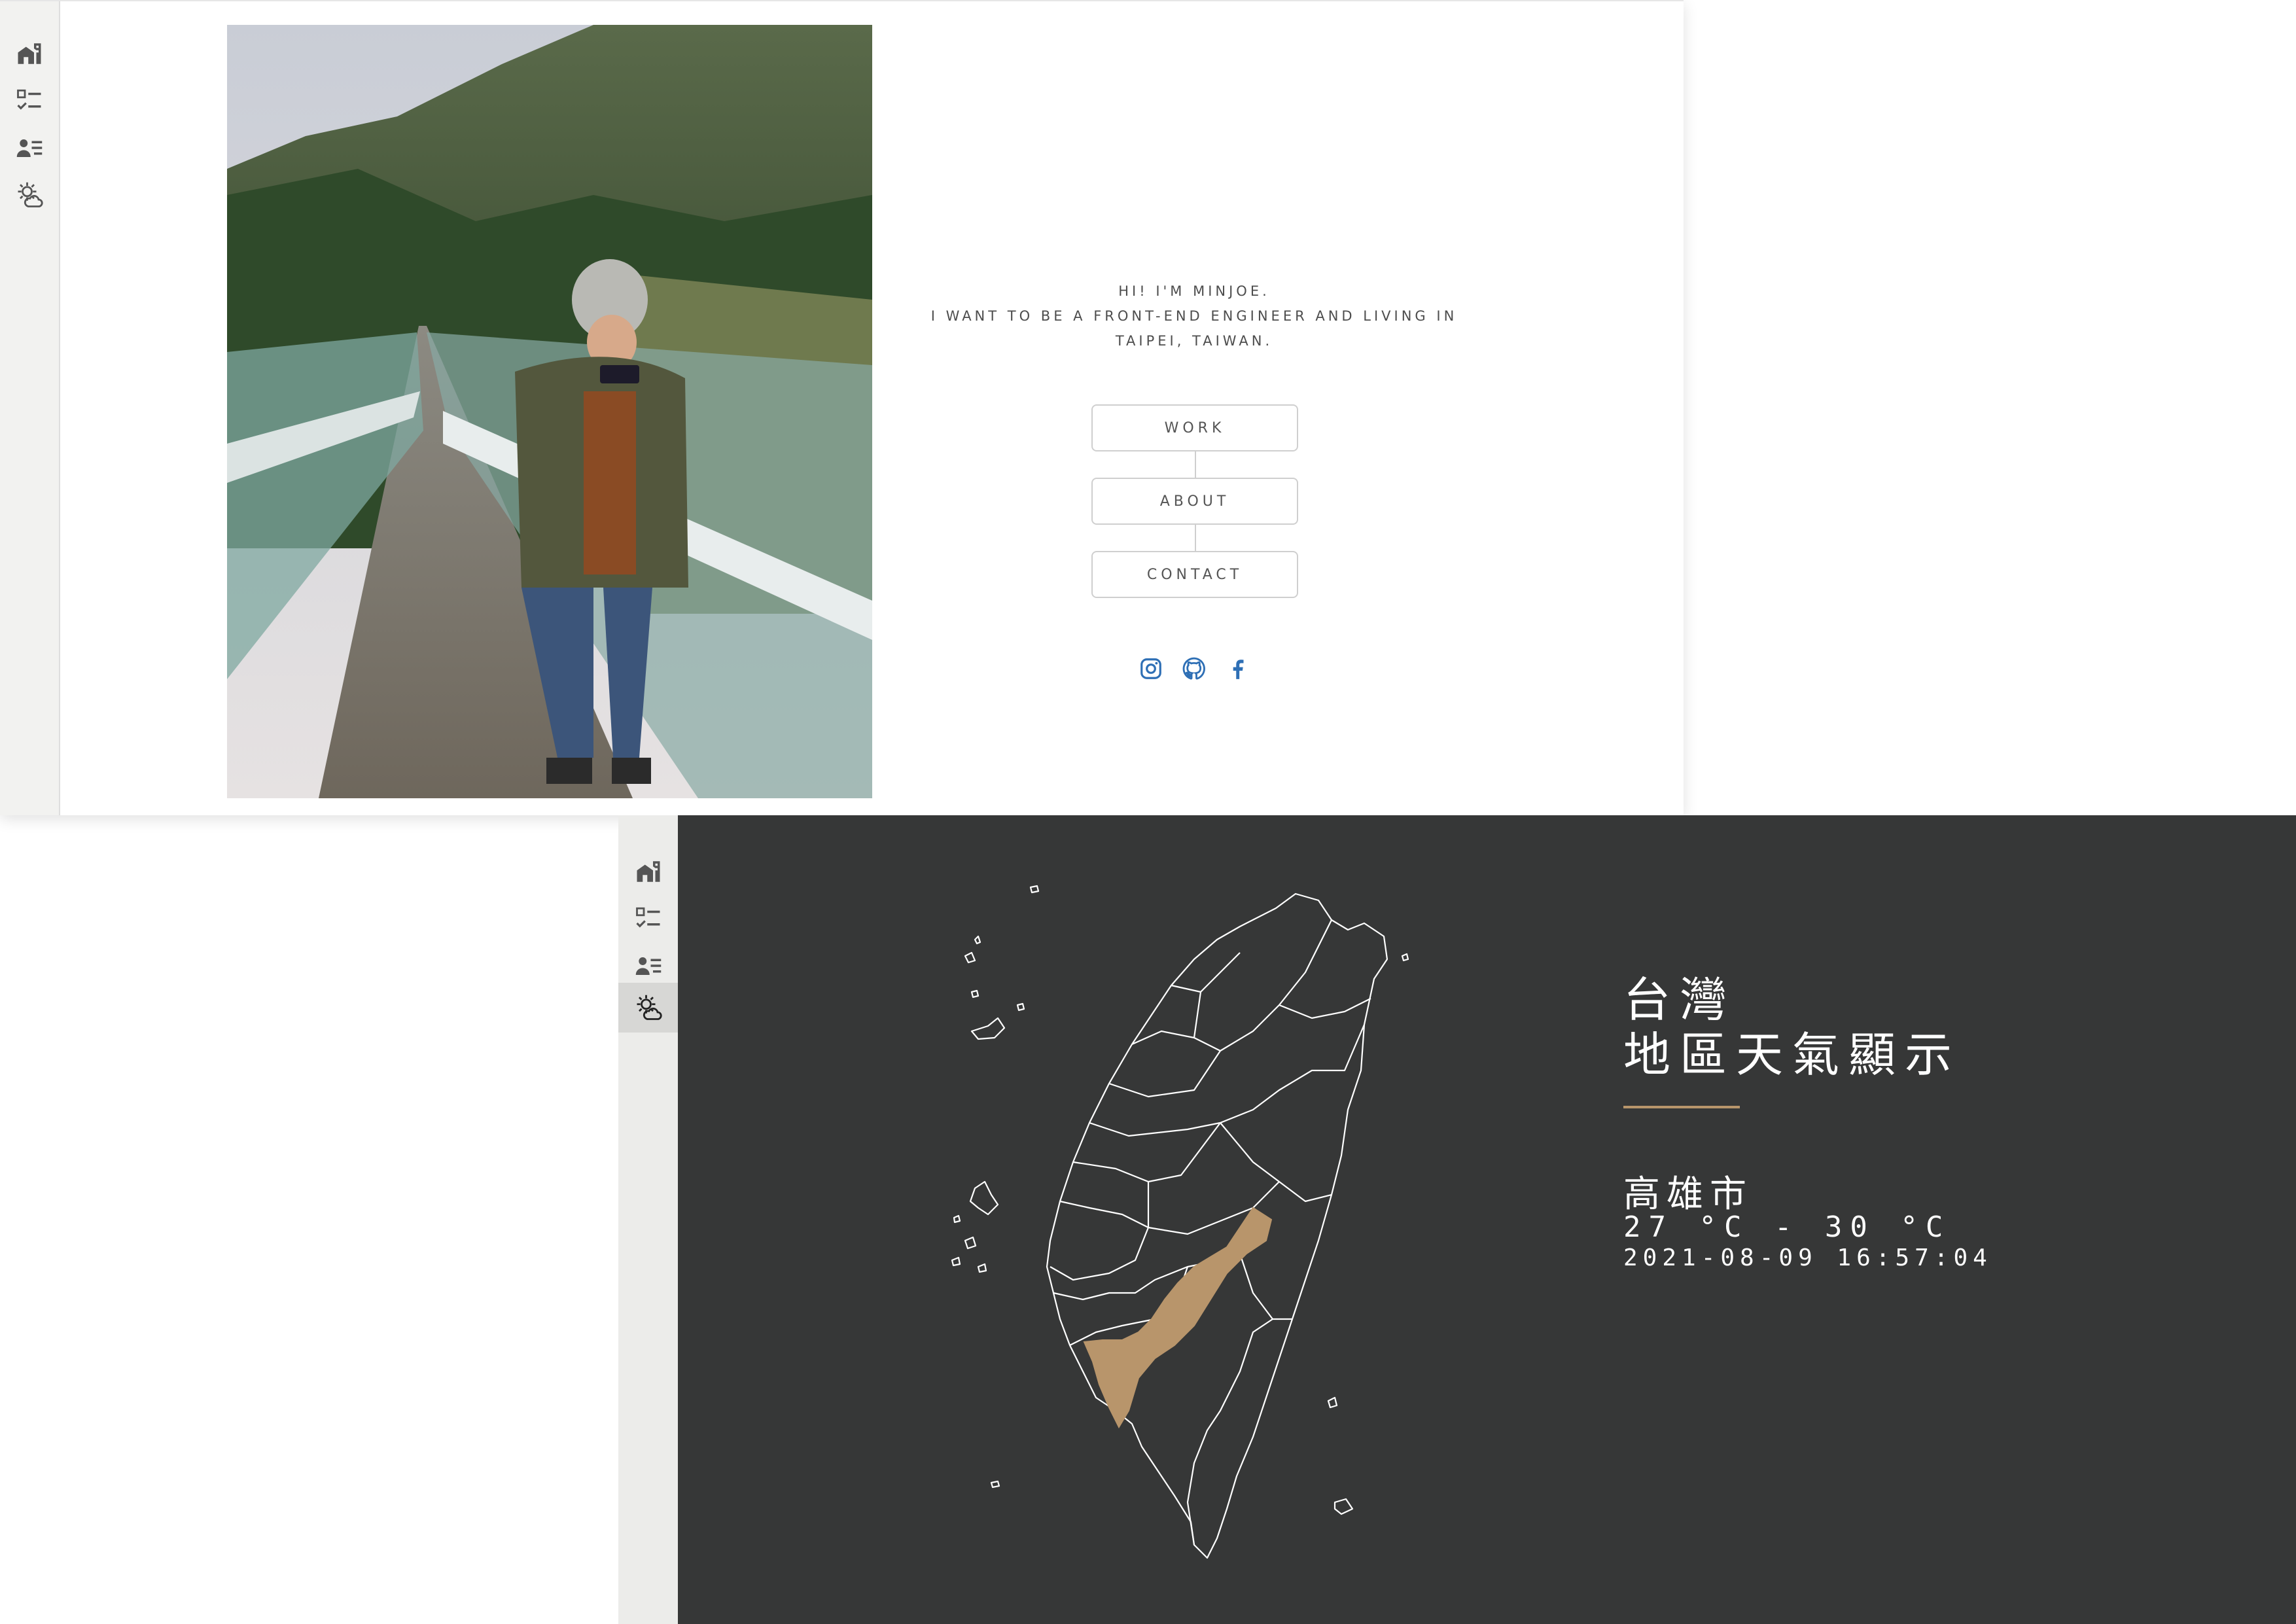 This screenshot has height=1624, width=2296. I want to click on facebook-icon, so click(1238, 669).